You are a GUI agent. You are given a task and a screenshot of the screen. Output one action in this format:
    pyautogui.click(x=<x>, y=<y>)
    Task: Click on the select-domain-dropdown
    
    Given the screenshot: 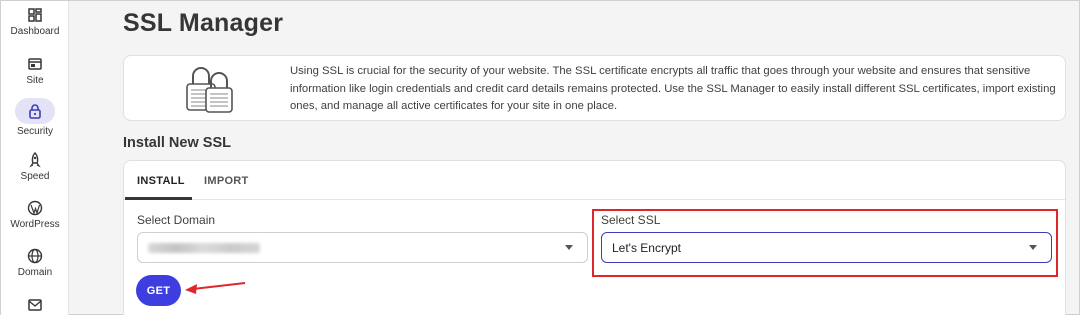 What is the action you would take?
    pyautogui.click(x=362, y=247)
    